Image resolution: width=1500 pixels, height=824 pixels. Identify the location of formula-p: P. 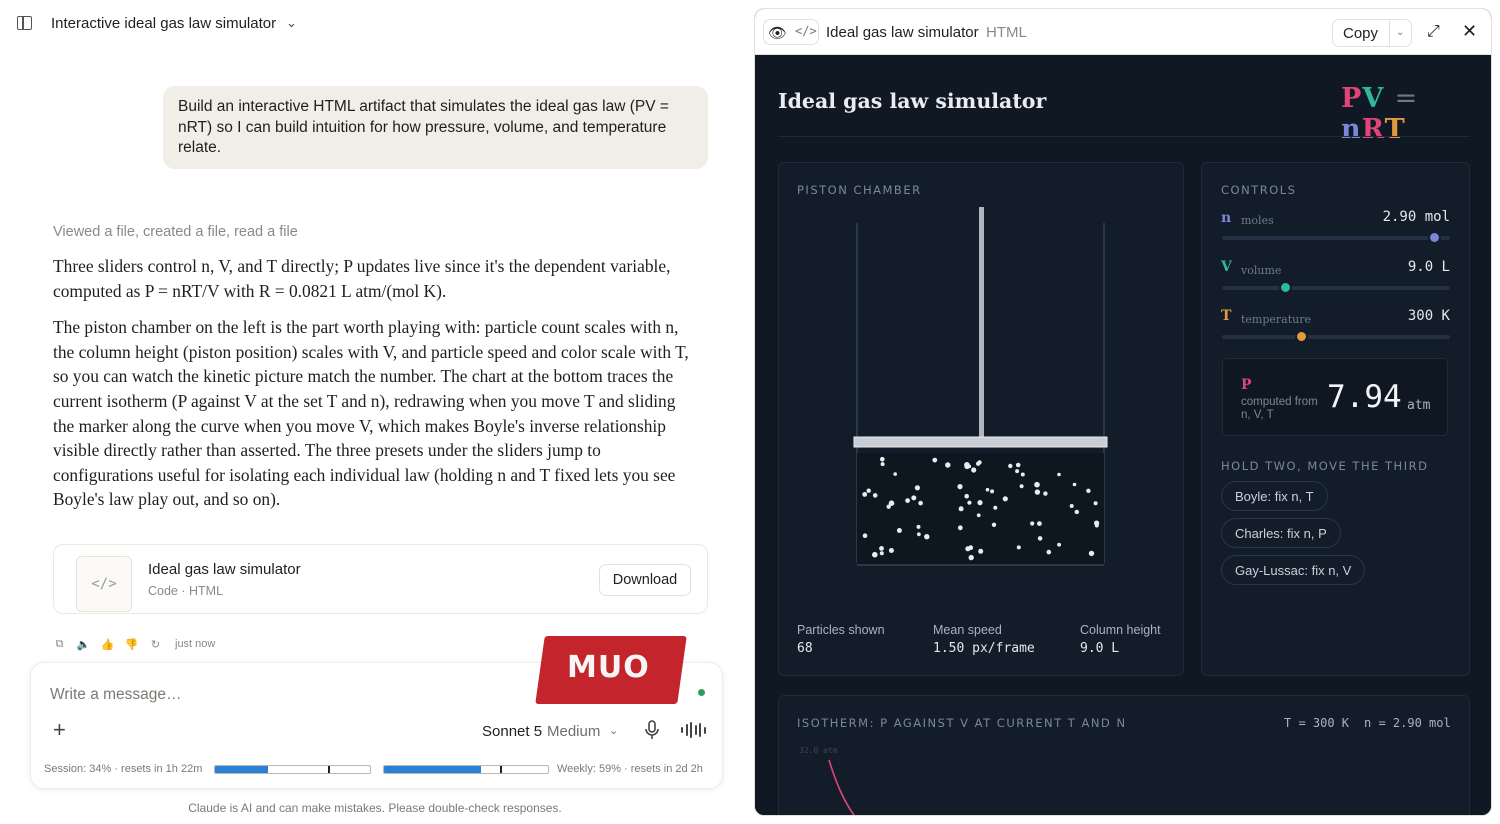
(1352, 98).